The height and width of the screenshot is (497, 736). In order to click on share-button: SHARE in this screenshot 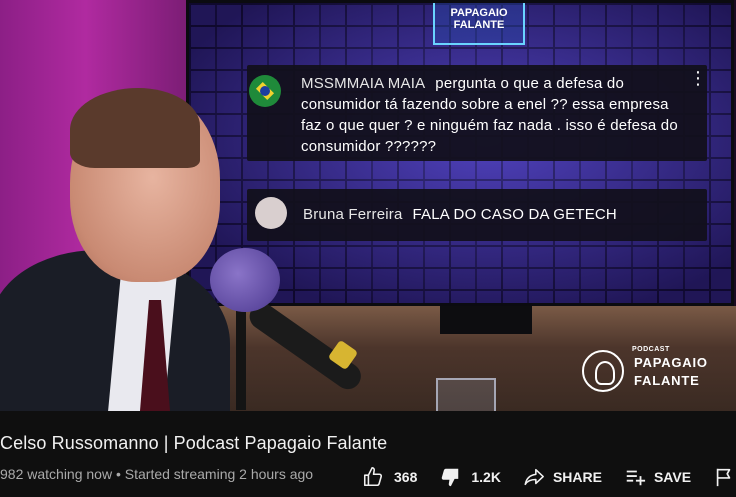, I will do `click(562, 477)`.